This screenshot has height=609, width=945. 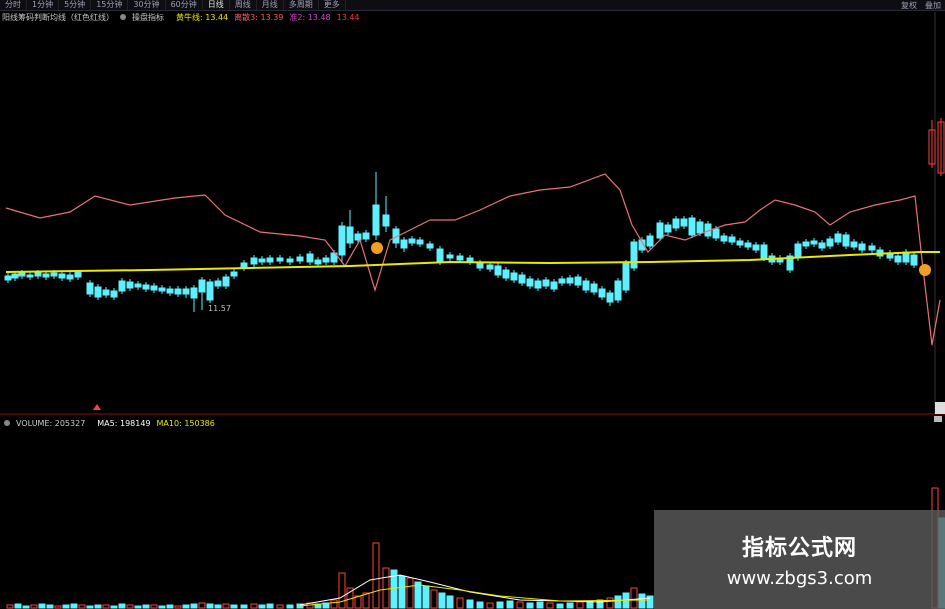 I want to click on volume-name-label: VOLUME: 205327, so click(x=51, y=423).